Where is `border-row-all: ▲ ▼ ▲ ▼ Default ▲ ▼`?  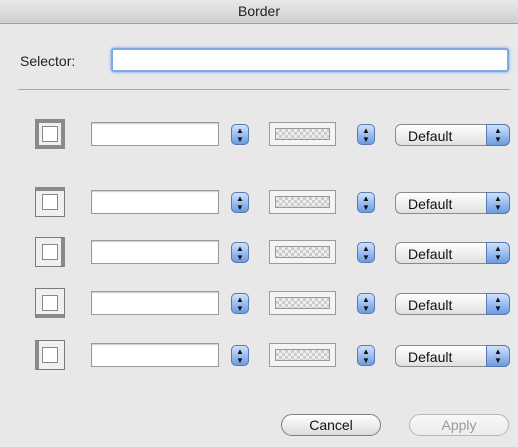
border-row-all: ▲ ▼ ▲ ▼ Default ▲ ▼ is located at coordinates (259, 135).